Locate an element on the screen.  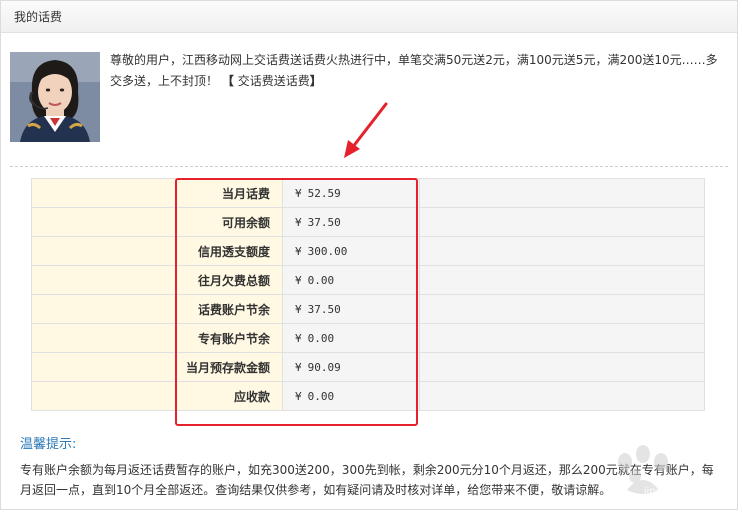
amount: 52.59 is located at coordinates (324, 193).